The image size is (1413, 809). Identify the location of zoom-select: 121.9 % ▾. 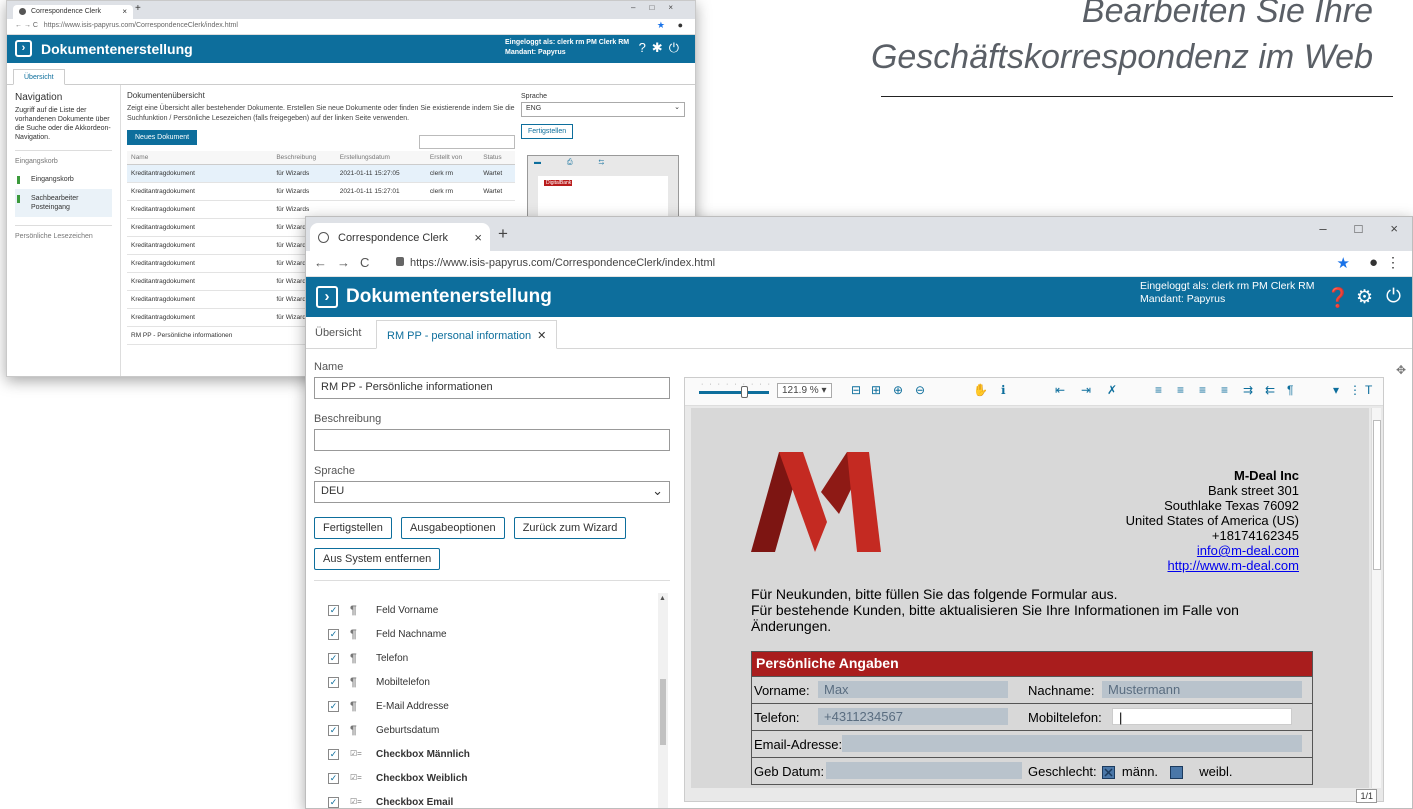
(804, 390).